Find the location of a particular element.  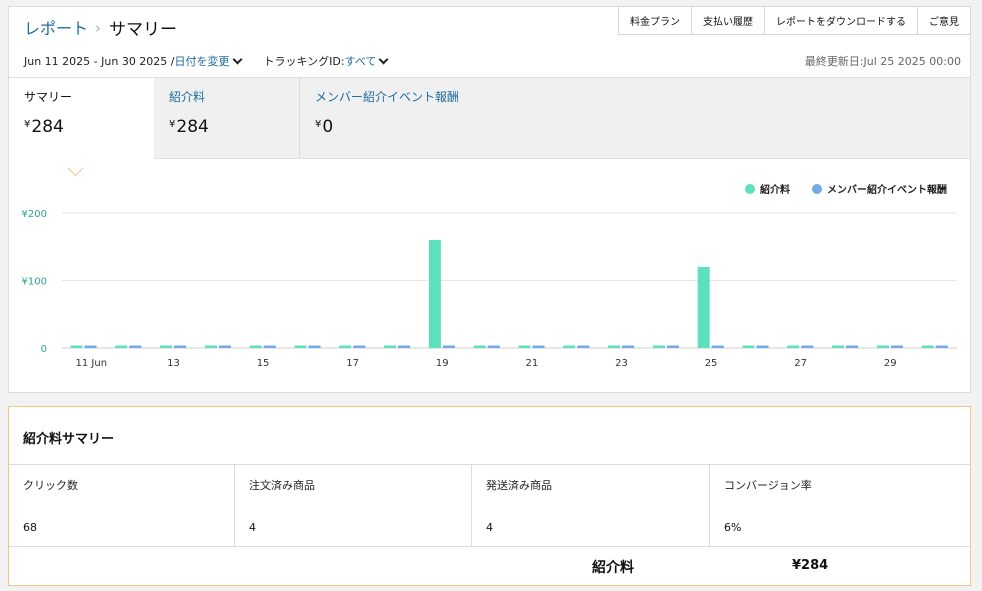

legend-label: メンバー紹介イベント報酬 is located at coordinates (887, 189).